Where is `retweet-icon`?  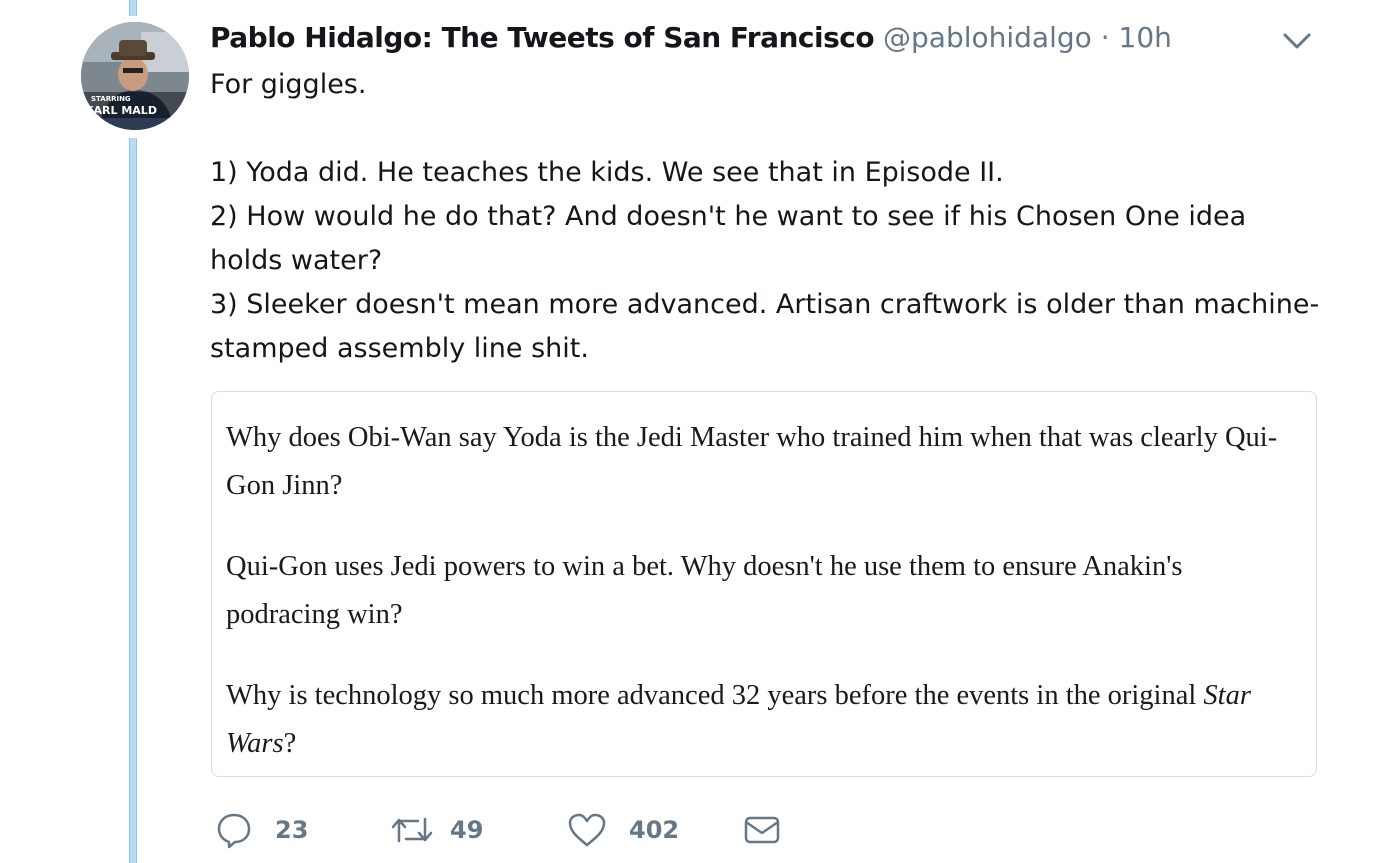
retweet-icon is located at coordinates (412, 830).